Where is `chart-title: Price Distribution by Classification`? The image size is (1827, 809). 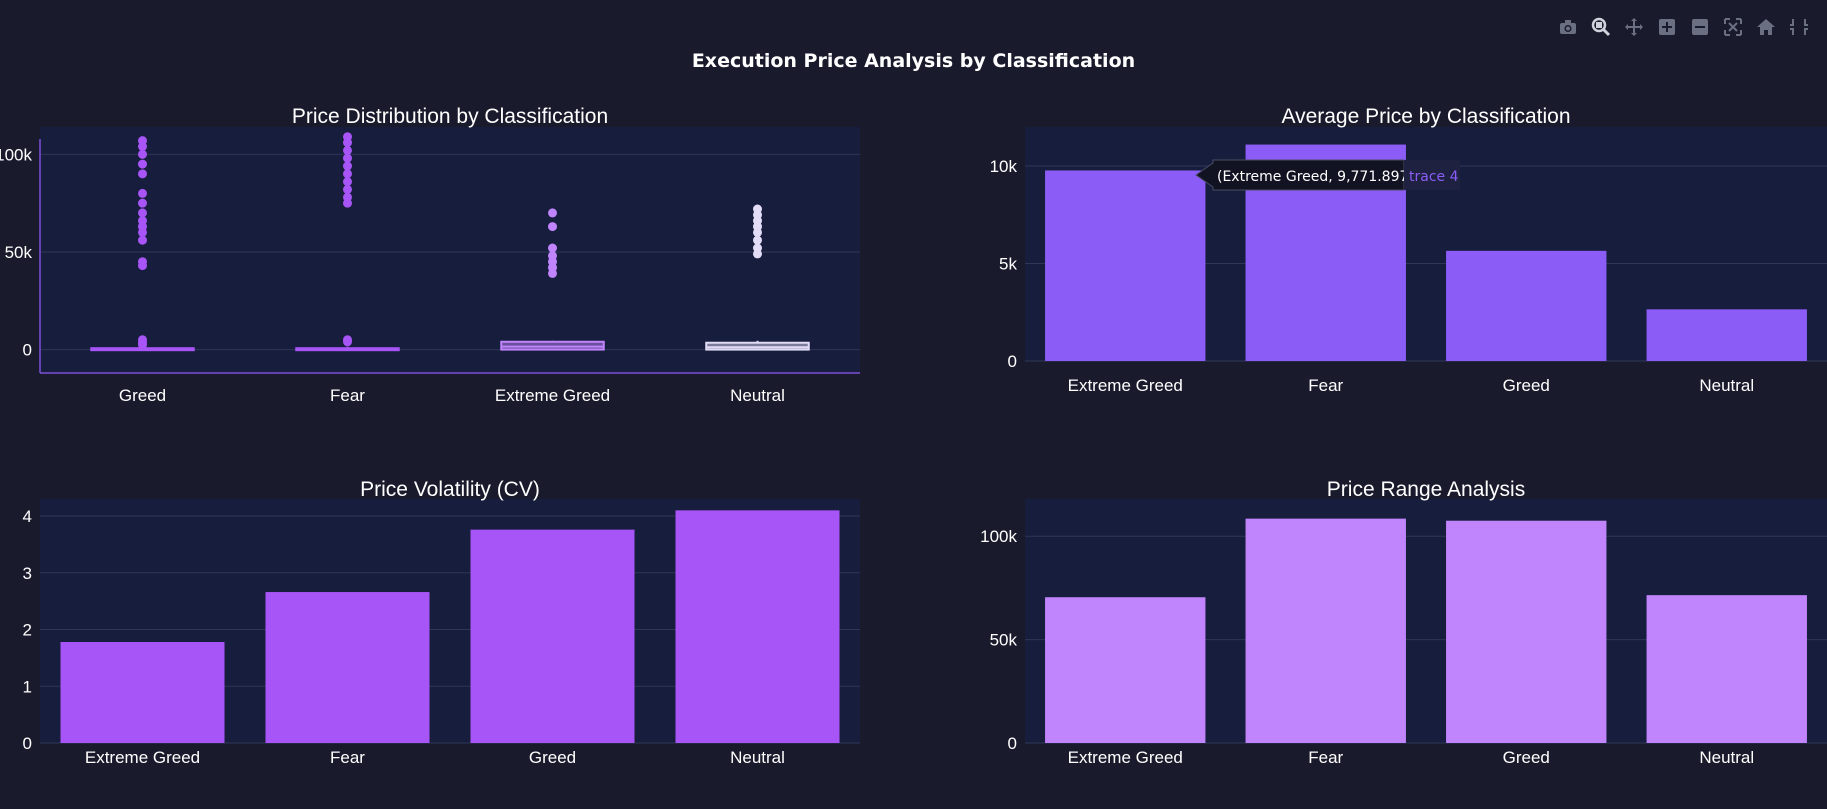
chart-title: Price Distribution by Classification is located at coordinates (450, 116).